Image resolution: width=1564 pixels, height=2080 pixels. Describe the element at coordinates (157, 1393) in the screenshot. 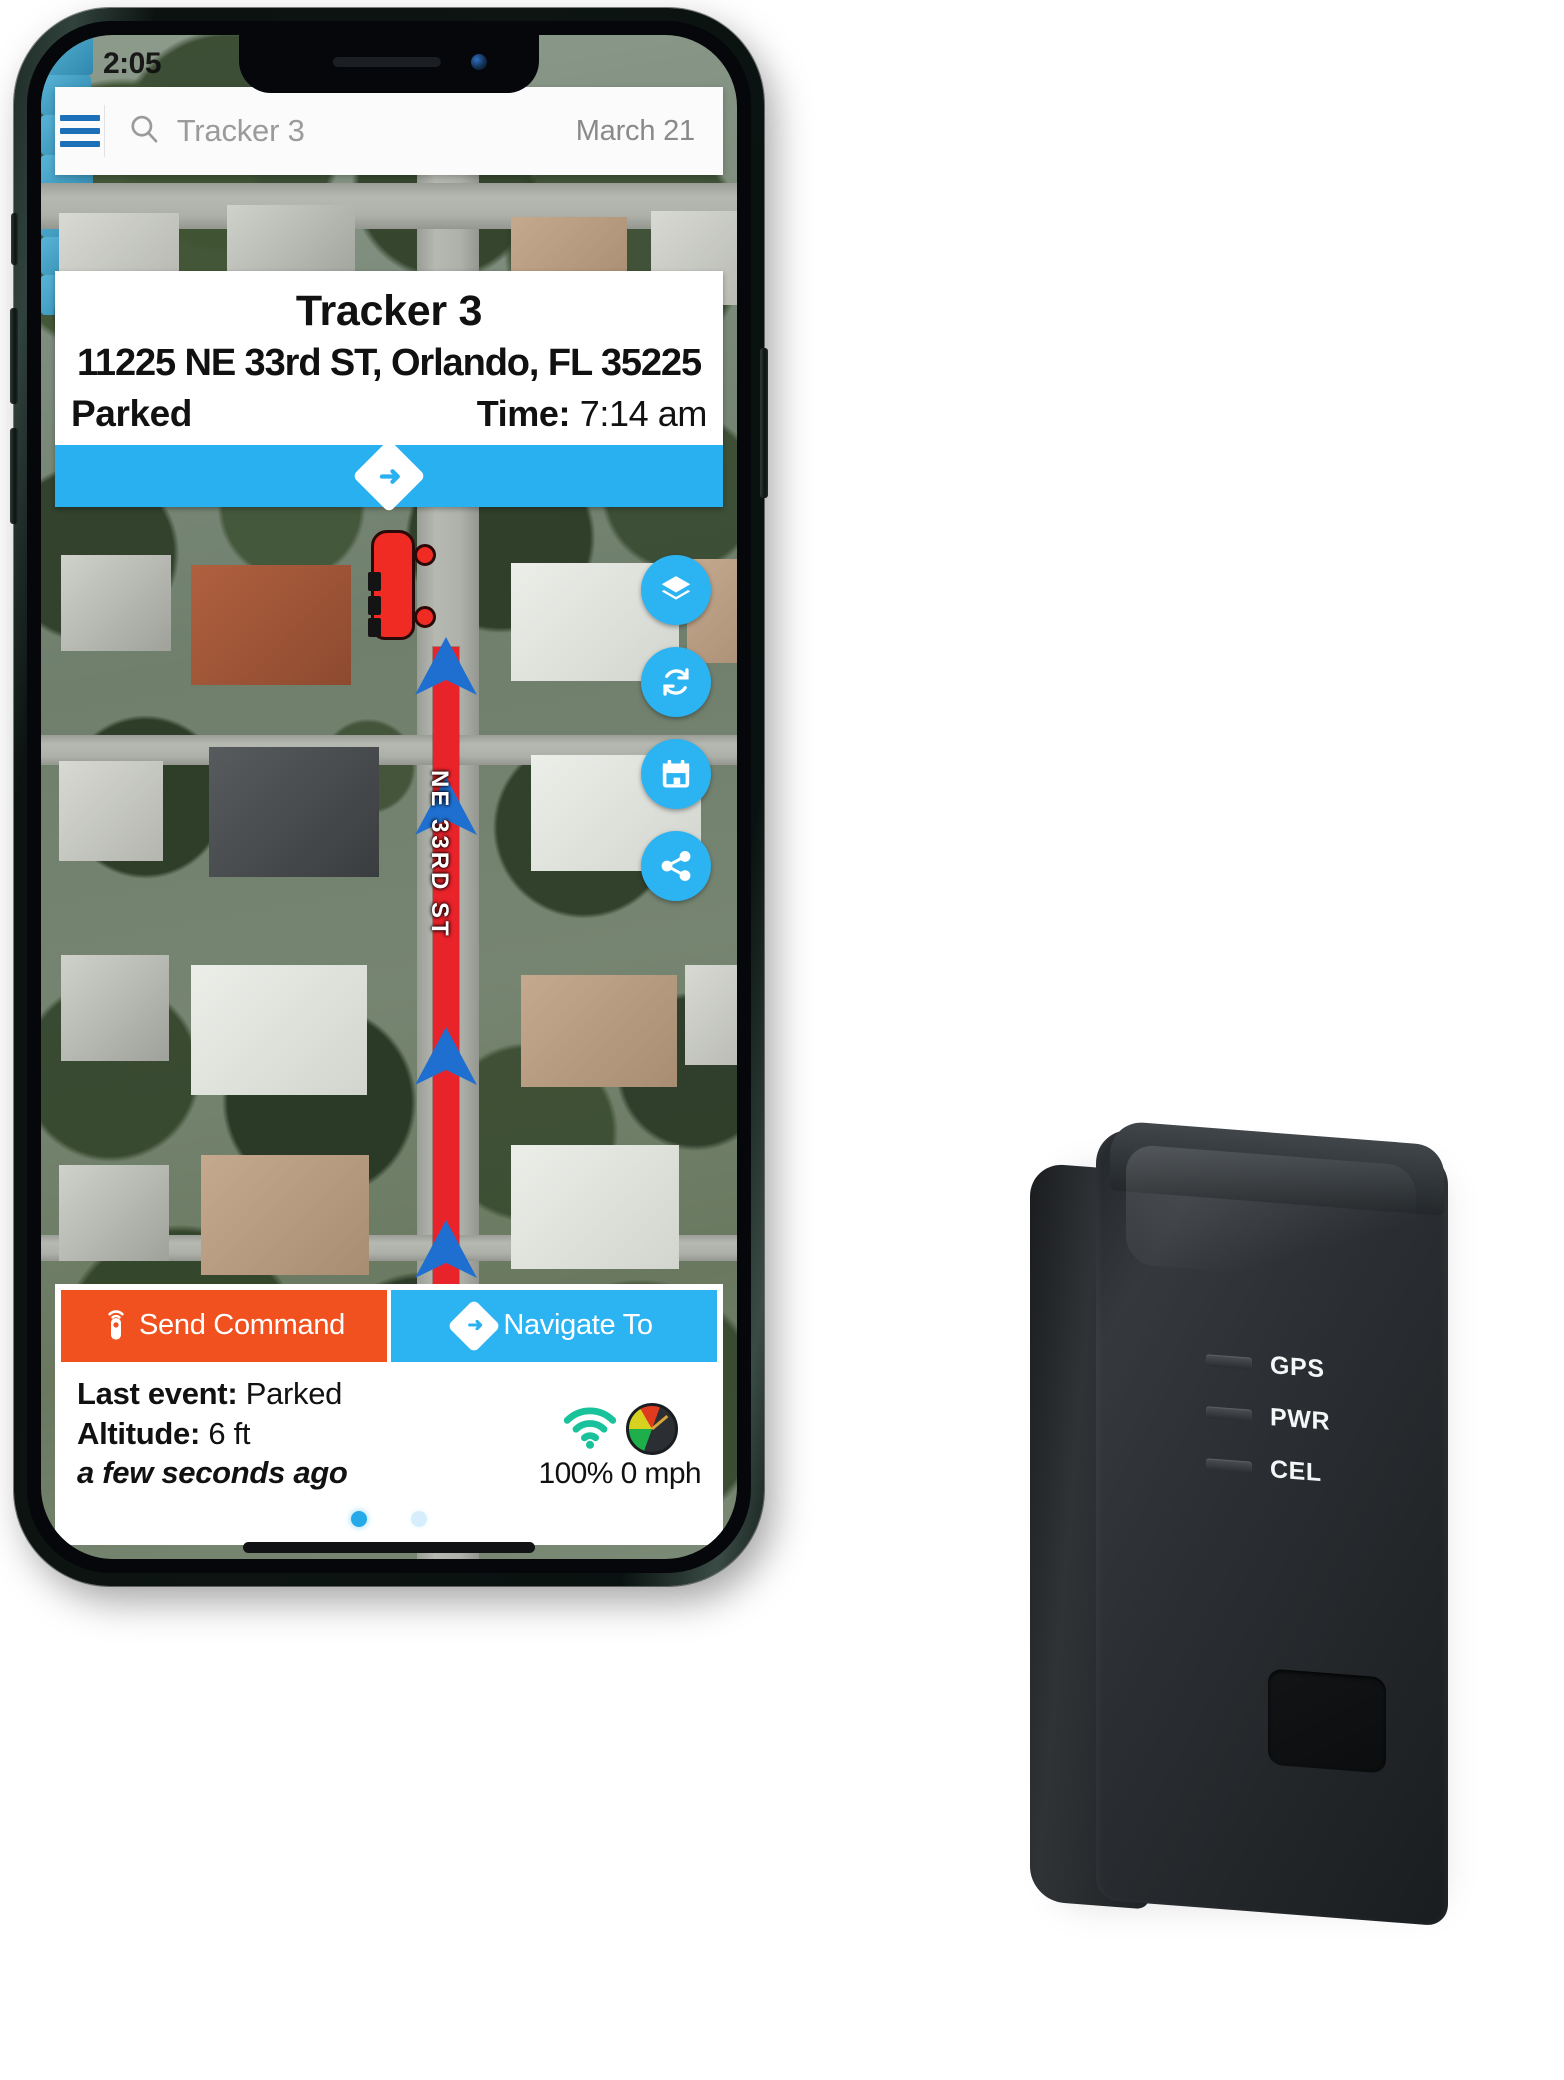

I see `last-event-label: Last event:` at that location.